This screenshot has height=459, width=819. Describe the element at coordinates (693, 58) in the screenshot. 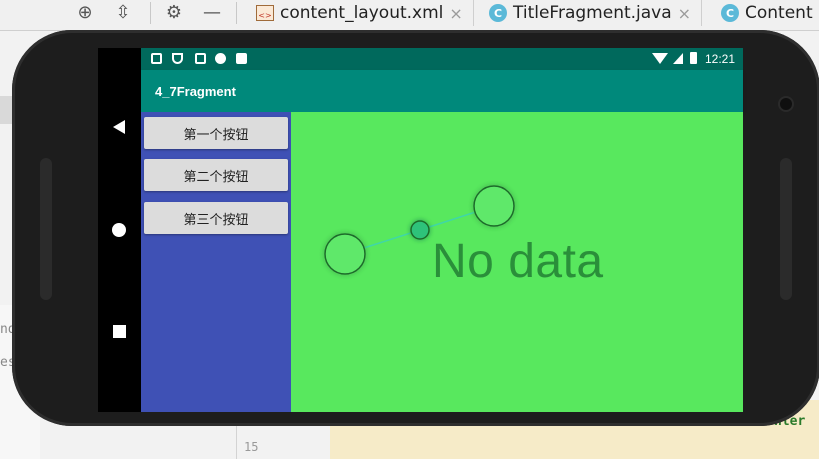

I see `battery-icon` at that location.